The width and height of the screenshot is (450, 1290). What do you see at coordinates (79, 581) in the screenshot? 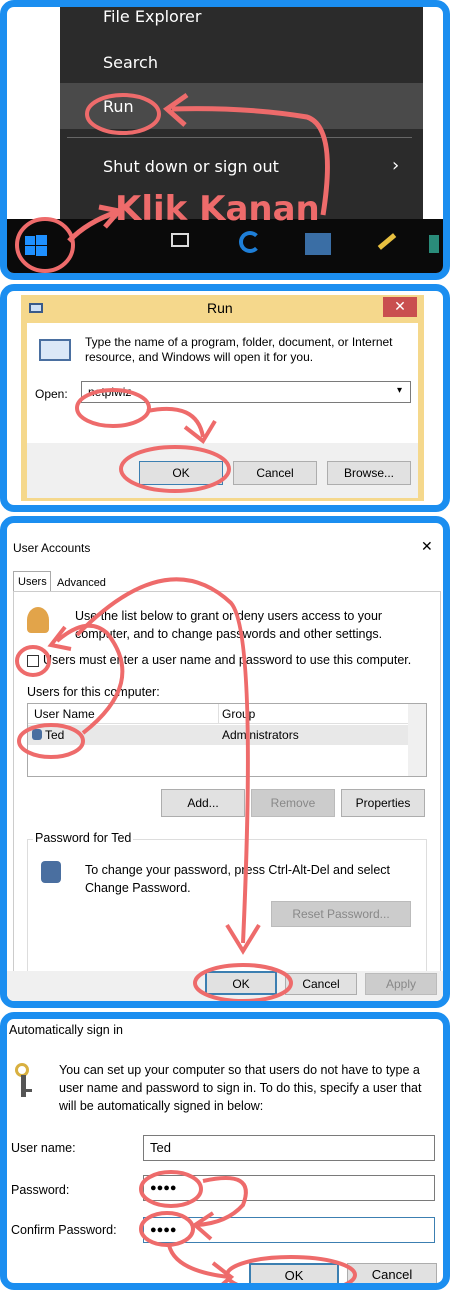
I see `tab-advanced: Advanced` at bounding box center [79, 581].